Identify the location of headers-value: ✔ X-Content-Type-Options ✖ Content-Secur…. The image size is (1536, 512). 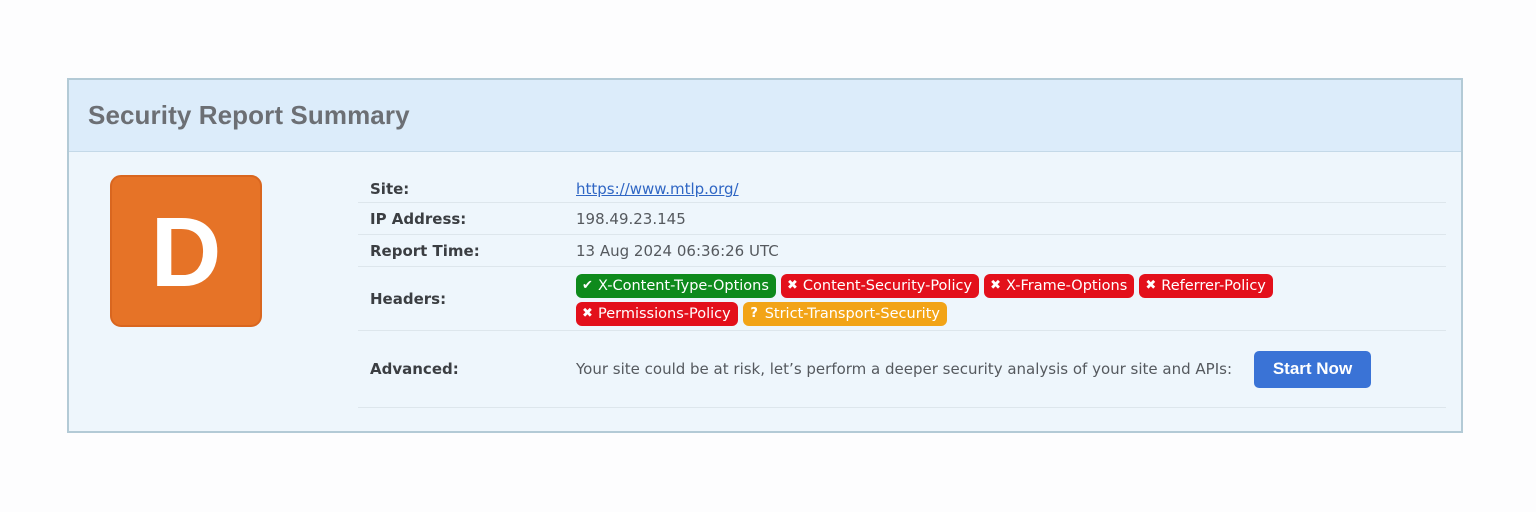
(1011, 299).